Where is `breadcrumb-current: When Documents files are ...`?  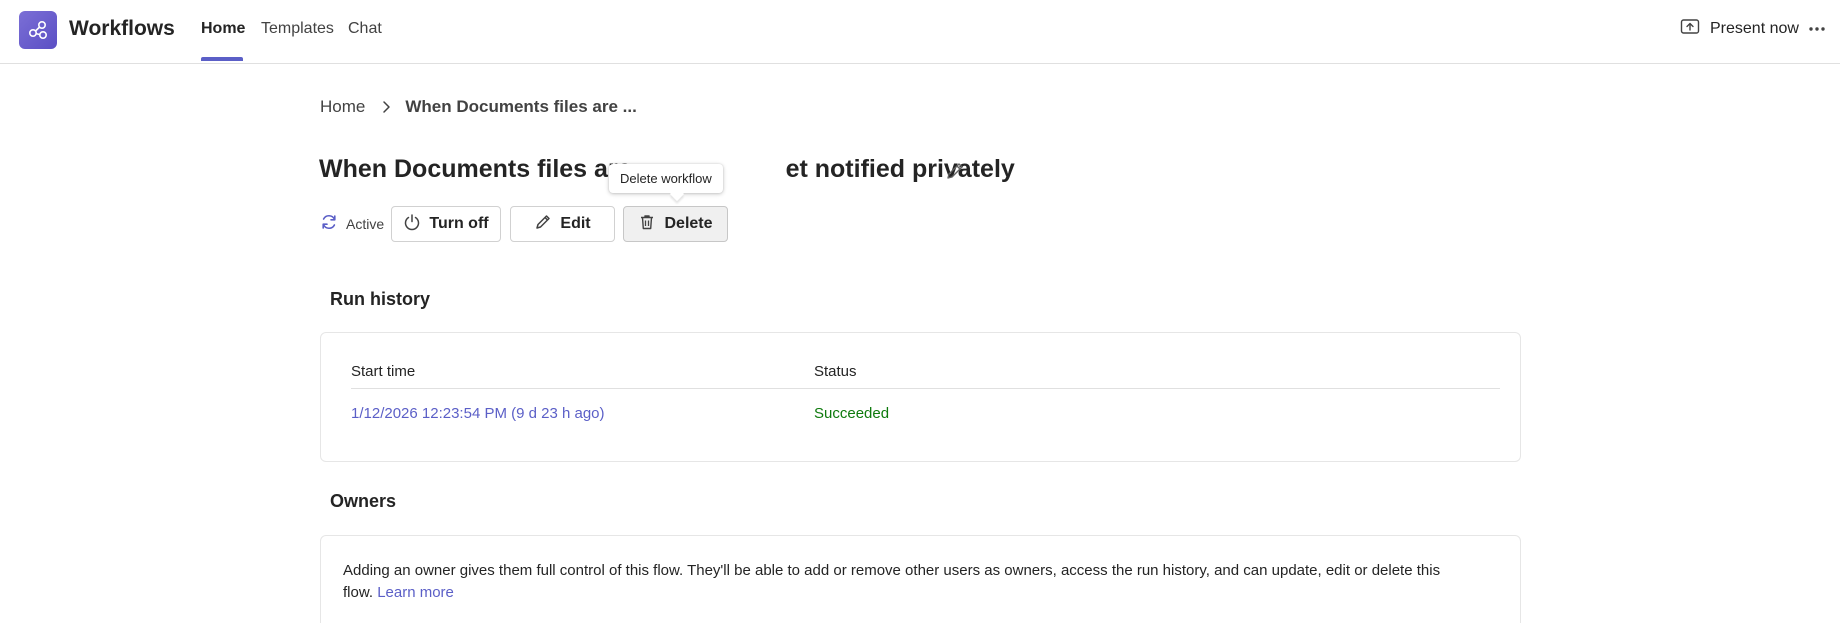 breadcrumb-current: When Documents files are ... is located at coordinates (521, 106).